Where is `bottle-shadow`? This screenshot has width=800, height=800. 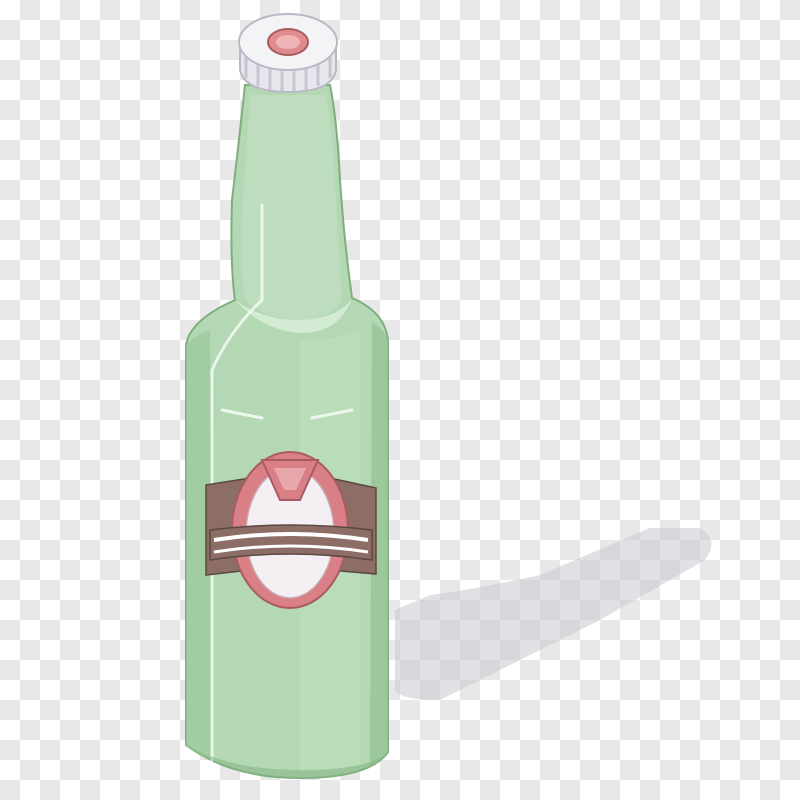
bottle-shadow is located at coordinates (553, 614).